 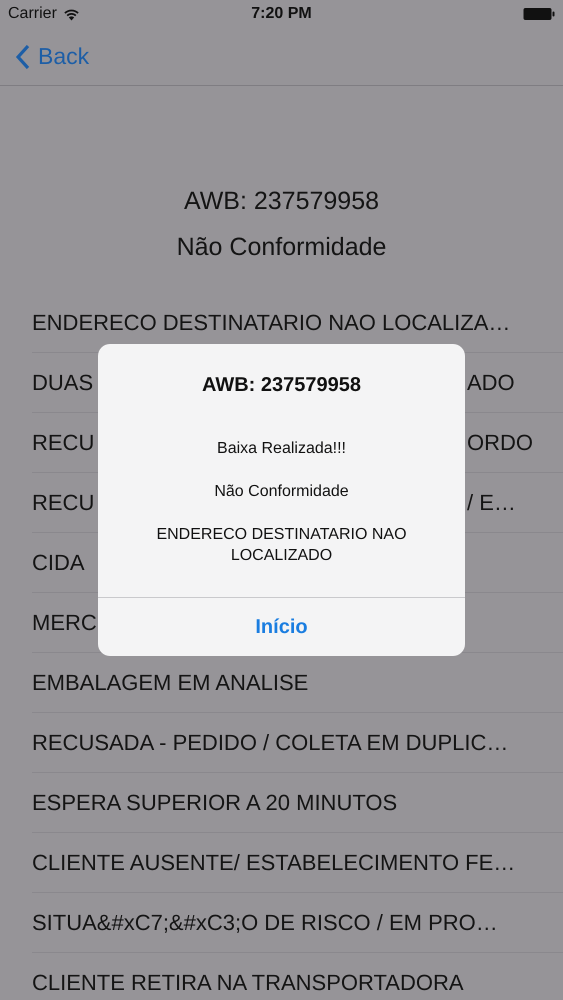 I want to click on section-title: Não Conformidade, so click(x=281, y=247).